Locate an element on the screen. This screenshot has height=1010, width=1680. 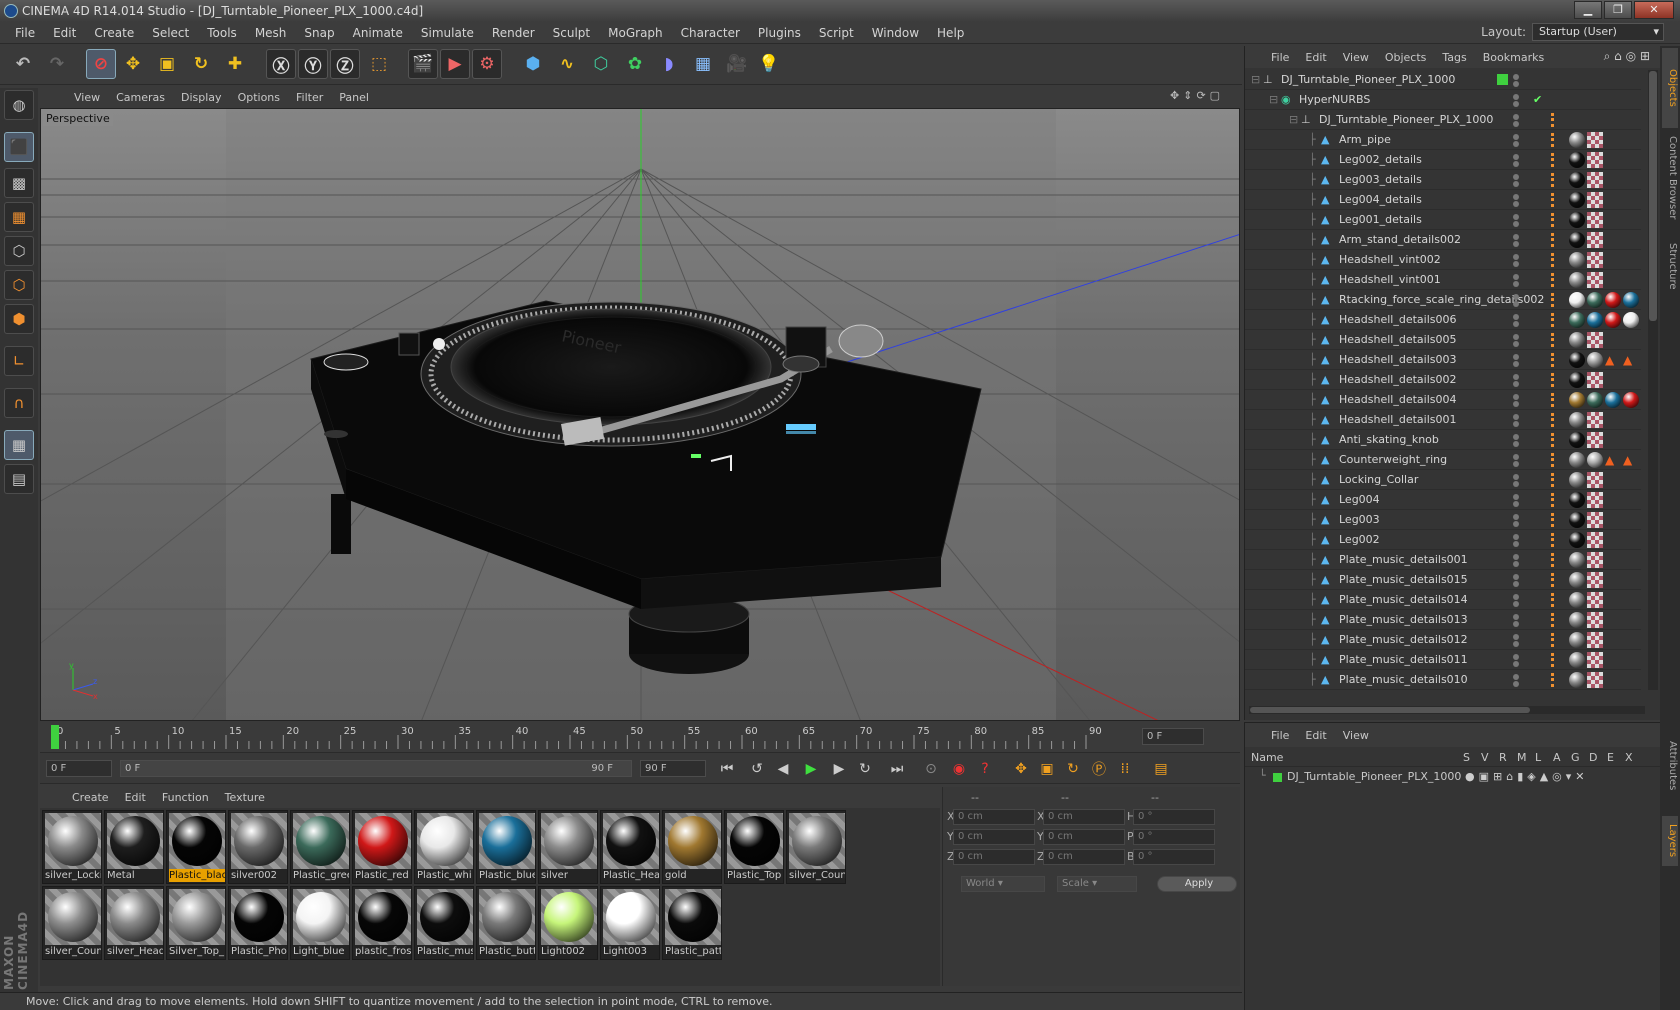
make-editable-icon: ◍ is located at coordinates (19, 105).